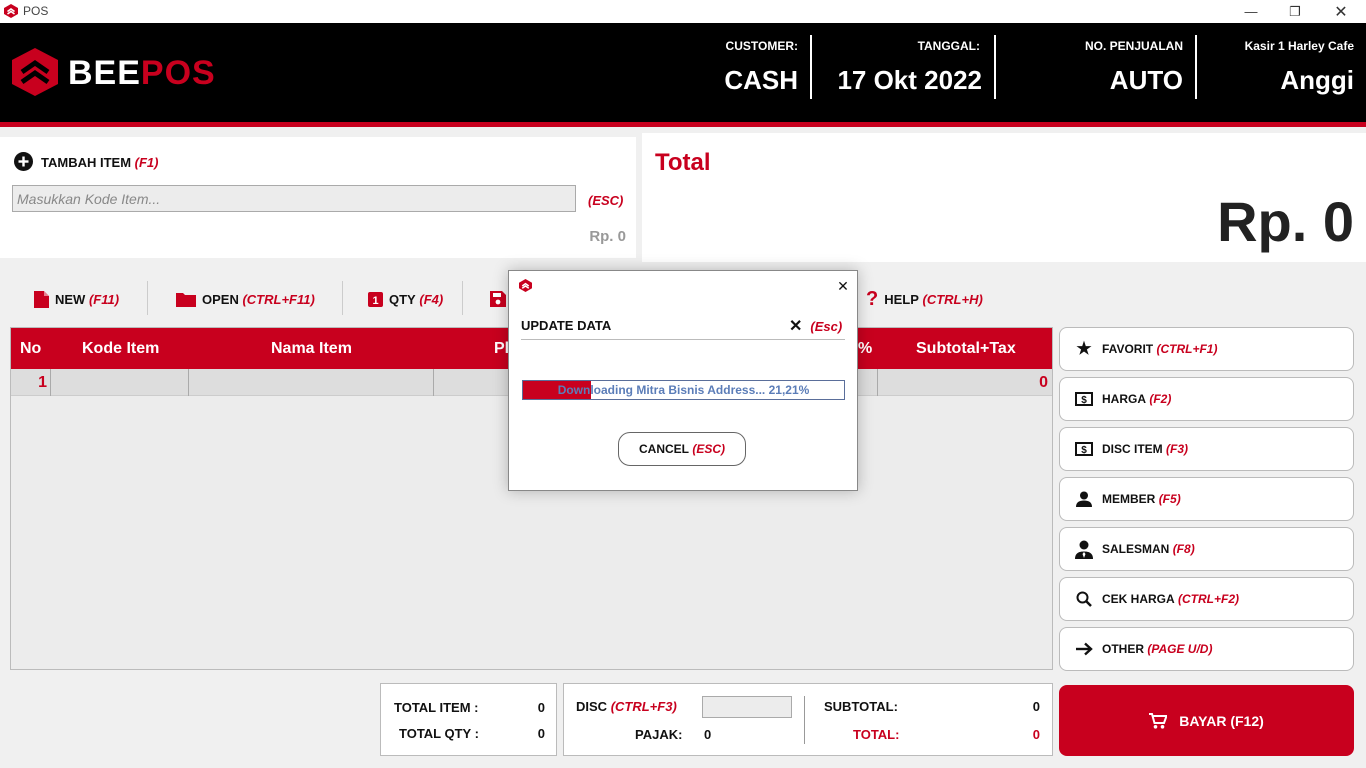 Image resolution: width=1366 pixels, height=768 pixels. I want to click on restore-icon: ❐, so click(1295, 11).